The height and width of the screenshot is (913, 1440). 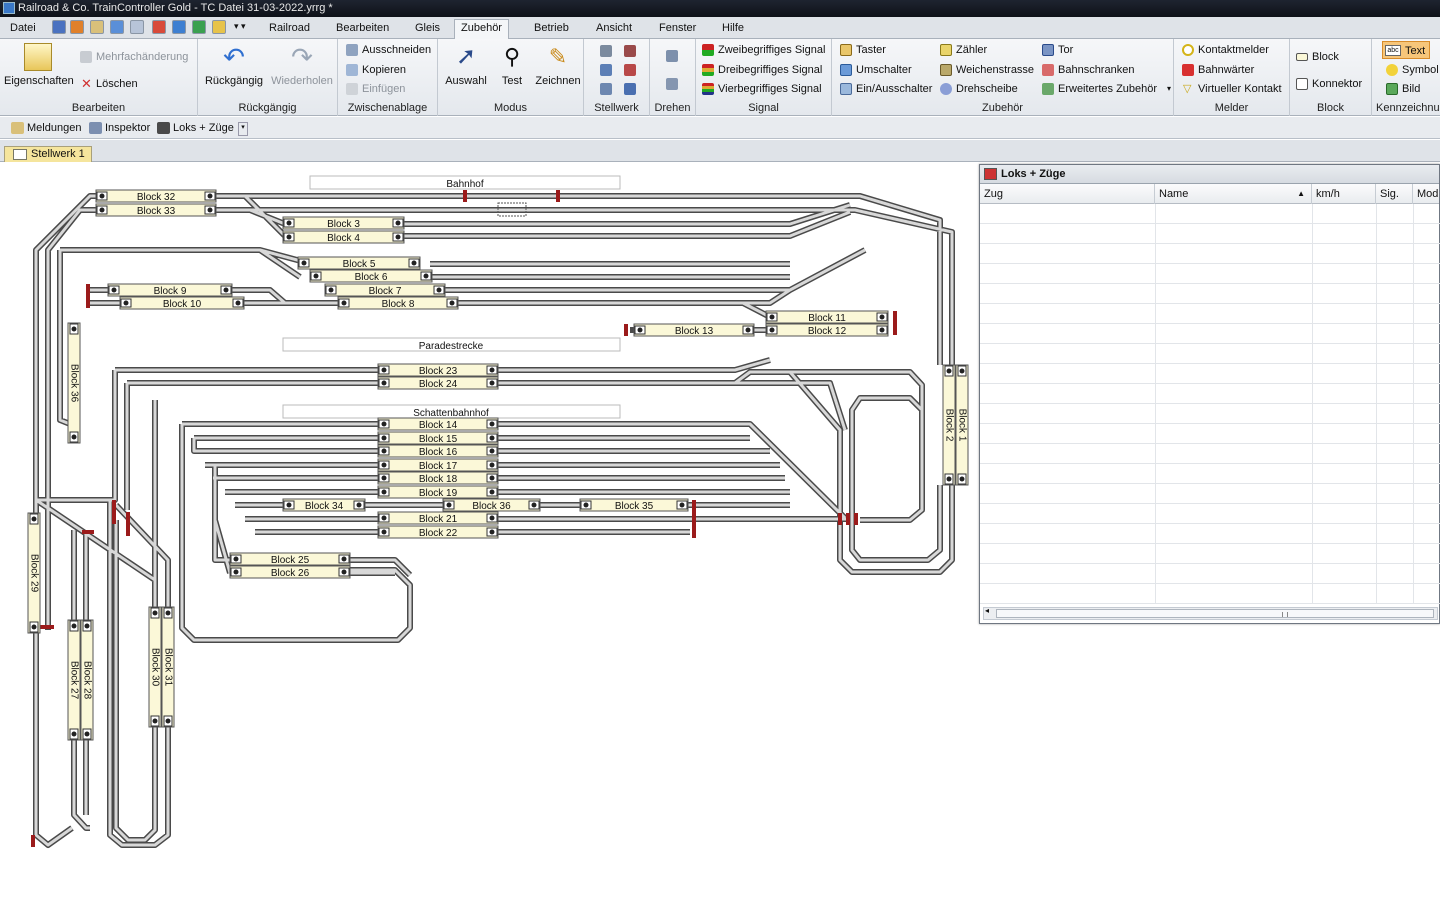 What do you see at coordinates (1328, 84) in the screenshot?
I see `konnektor-button: Konnektor` at bounding box center [1328, 84].